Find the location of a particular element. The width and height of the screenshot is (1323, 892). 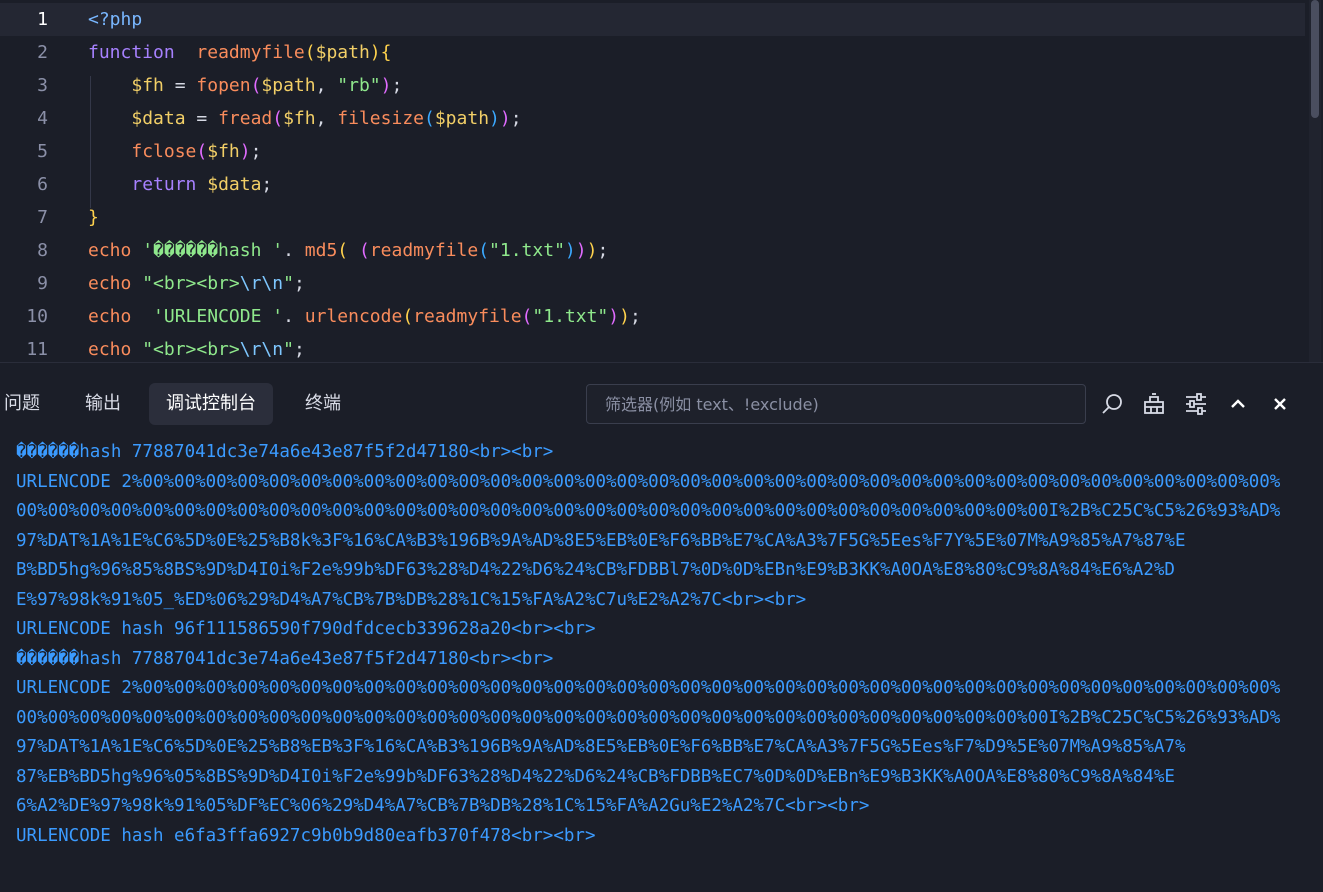

line-code: fclose($fh); is located at coordinates (174, 151).